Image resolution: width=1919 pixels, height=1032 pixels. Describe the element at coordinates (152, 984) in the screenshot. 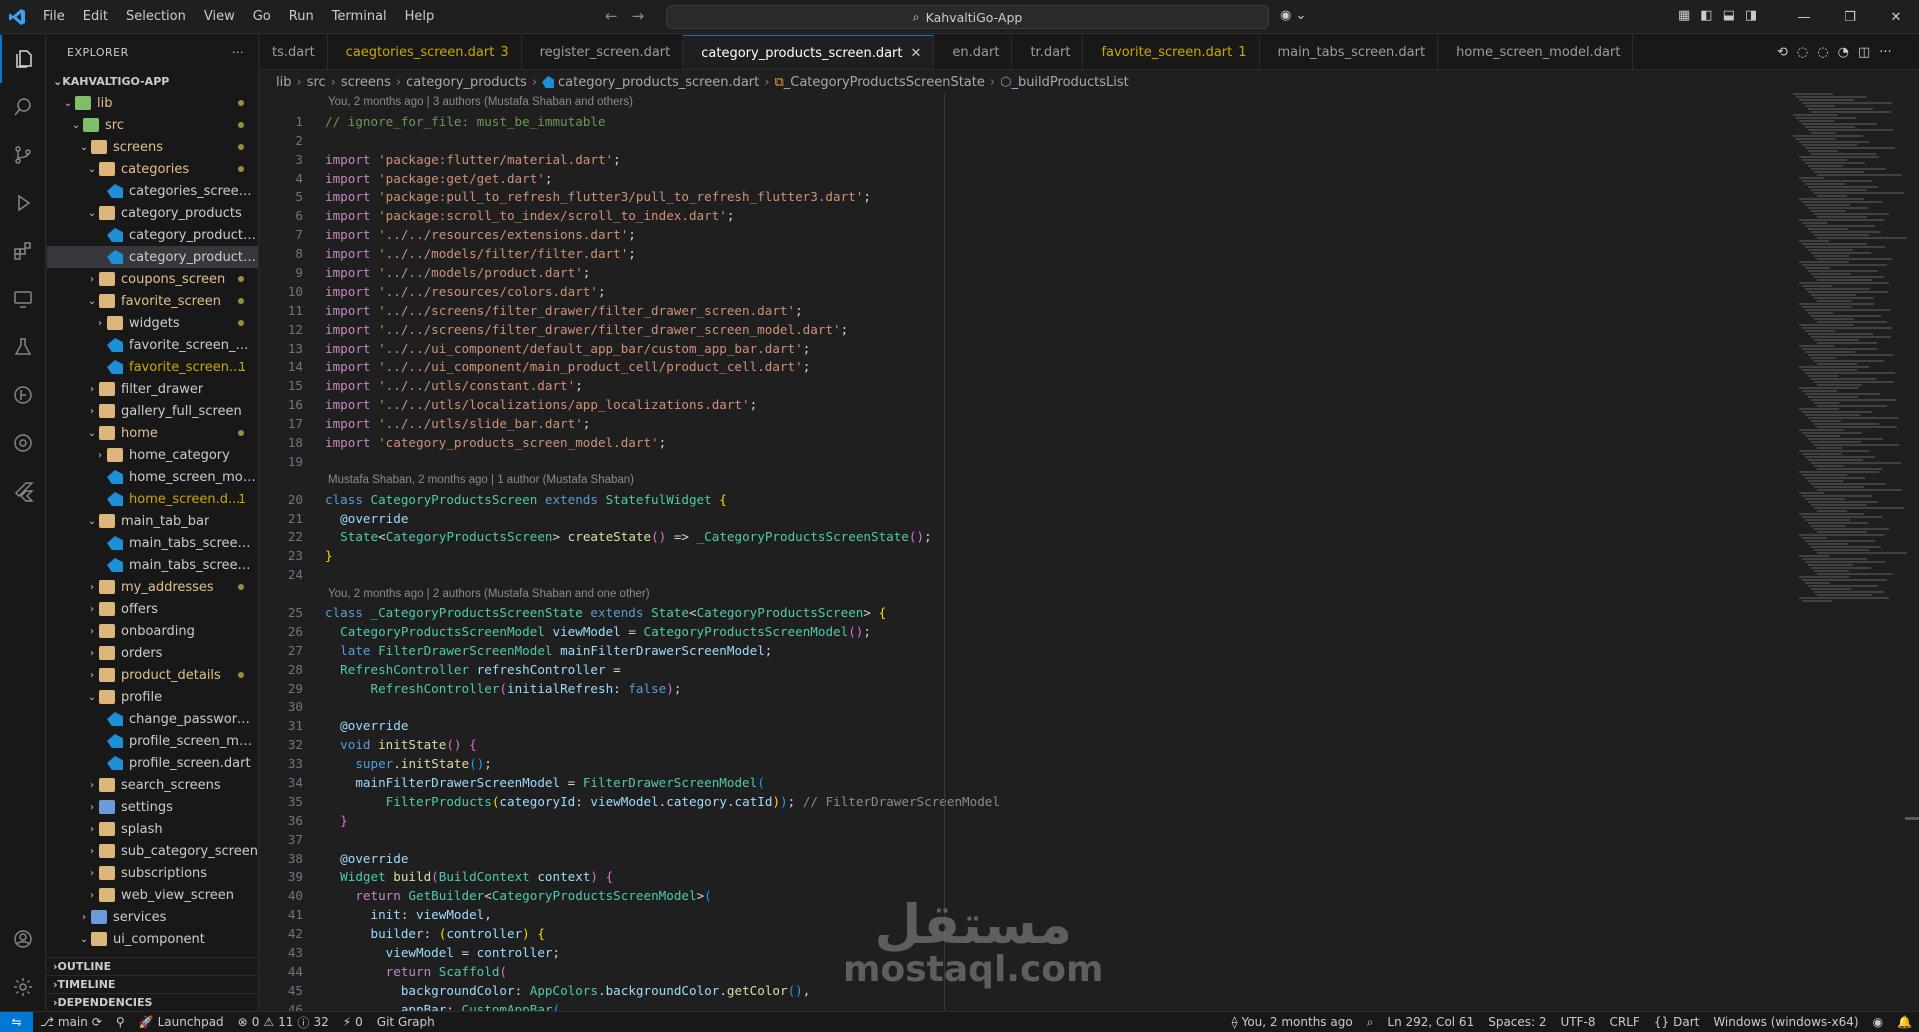

I see `section-timeline: › TIMELINE` at that location.